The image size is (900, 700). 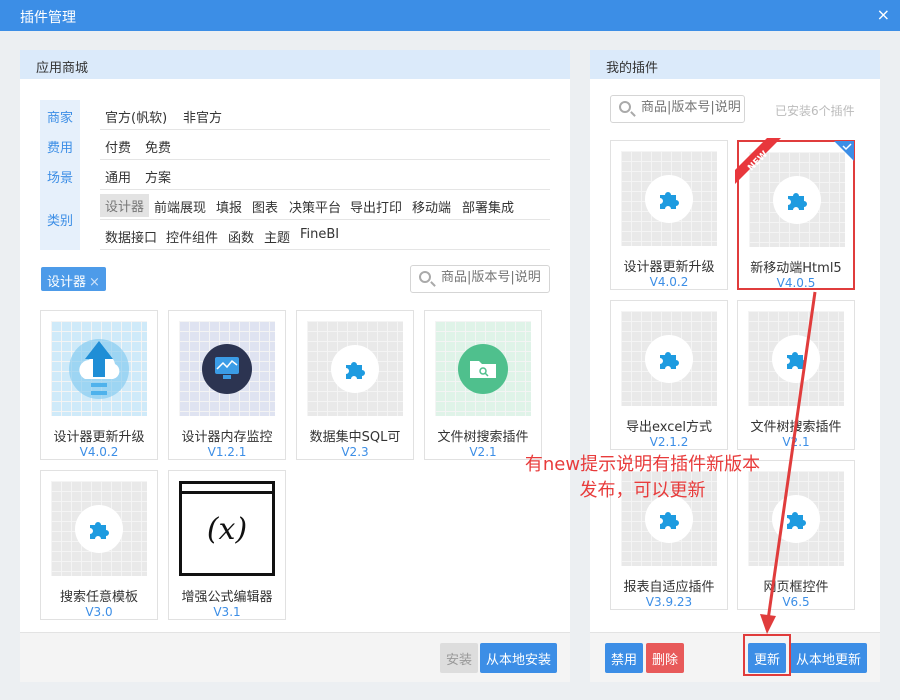 What do you see at coordinates (180, 206) in the screenshot?
I see `filter-option-frontend: 前端展现` at bounding box center [180, 206].